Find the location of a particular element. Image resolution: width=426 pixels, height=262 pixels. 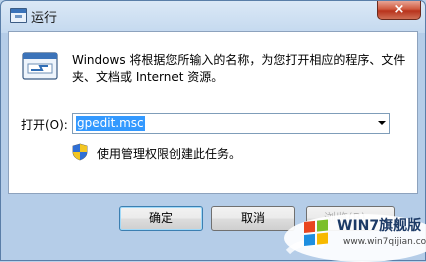

admin-note: 使用管理权限创建此任务。 is located at coordinates (169, 154).